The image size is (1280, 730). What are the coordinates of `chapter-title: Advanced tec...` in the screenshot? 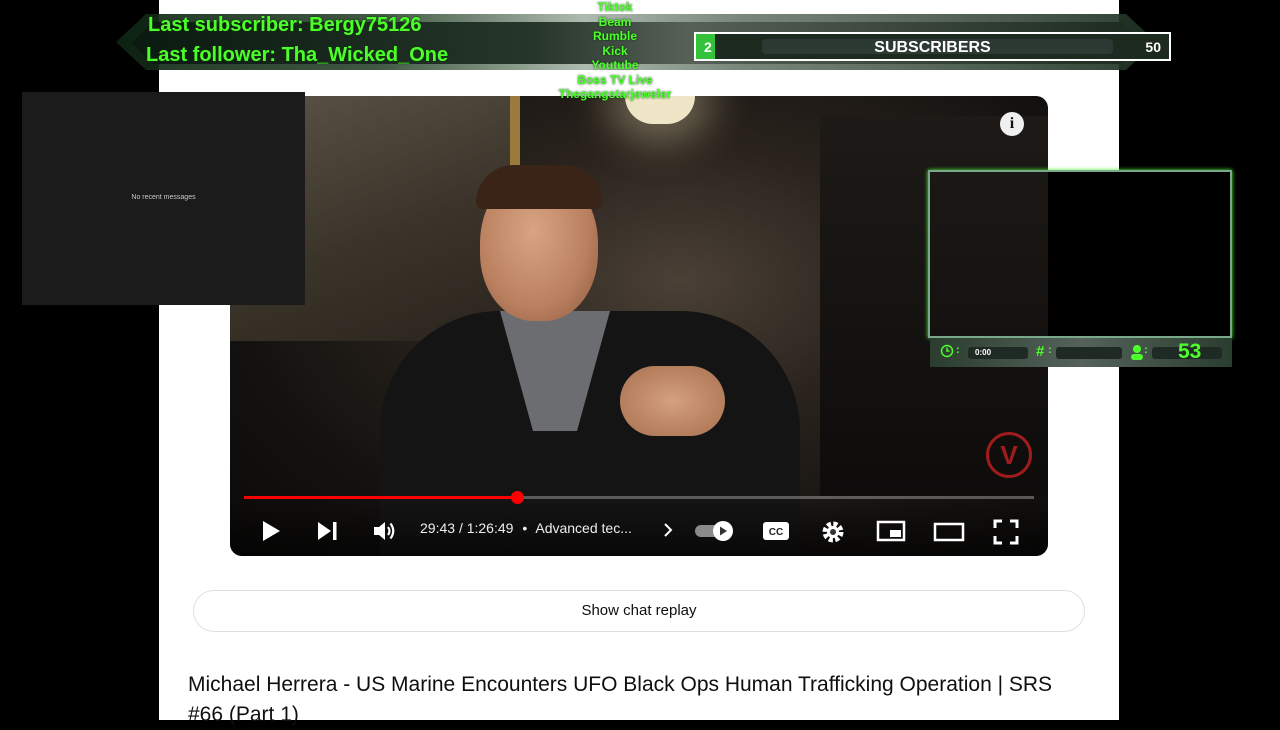 It's located at (583, 528).